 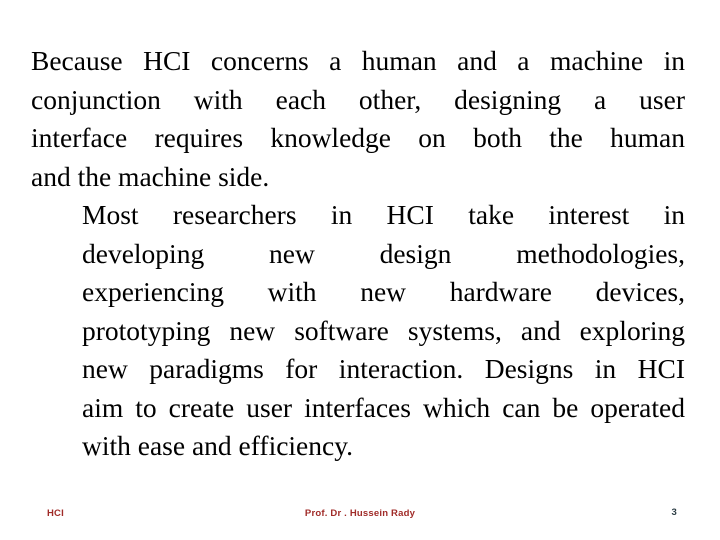 What do you see at coordinates (674, 512) in the screenshot?
I see `footer-page-number: 3` at bounding box center [674, 512].